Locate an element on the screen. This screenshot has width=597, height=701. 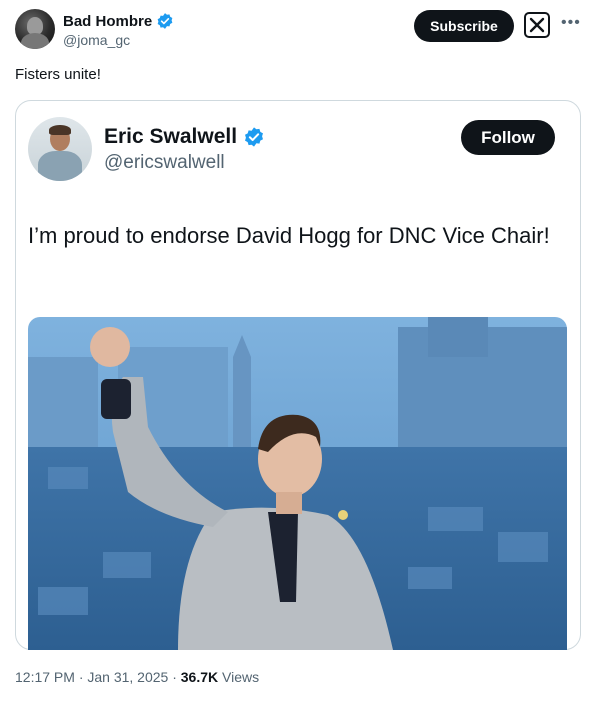
quoted-author-handle: @ericswalwell is located at coordinates (164, 163).